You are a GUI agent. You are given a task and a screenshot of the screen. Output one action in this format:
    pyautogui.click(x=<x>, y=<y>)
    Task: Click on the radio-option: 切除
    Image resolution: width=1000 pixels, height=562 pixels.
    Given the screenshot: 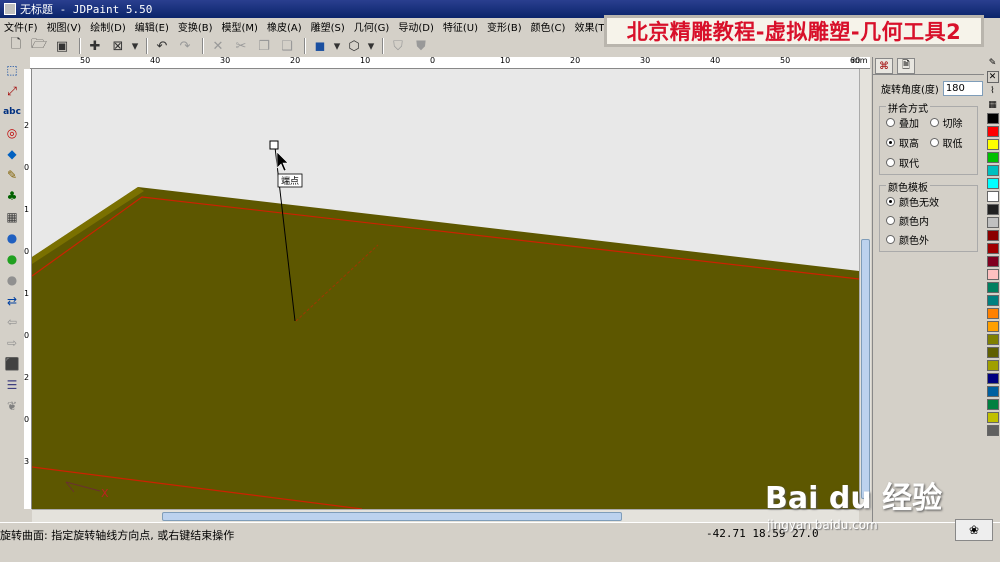 What is the action you would take?
    pyautogui.click(x=951, y=122)
    